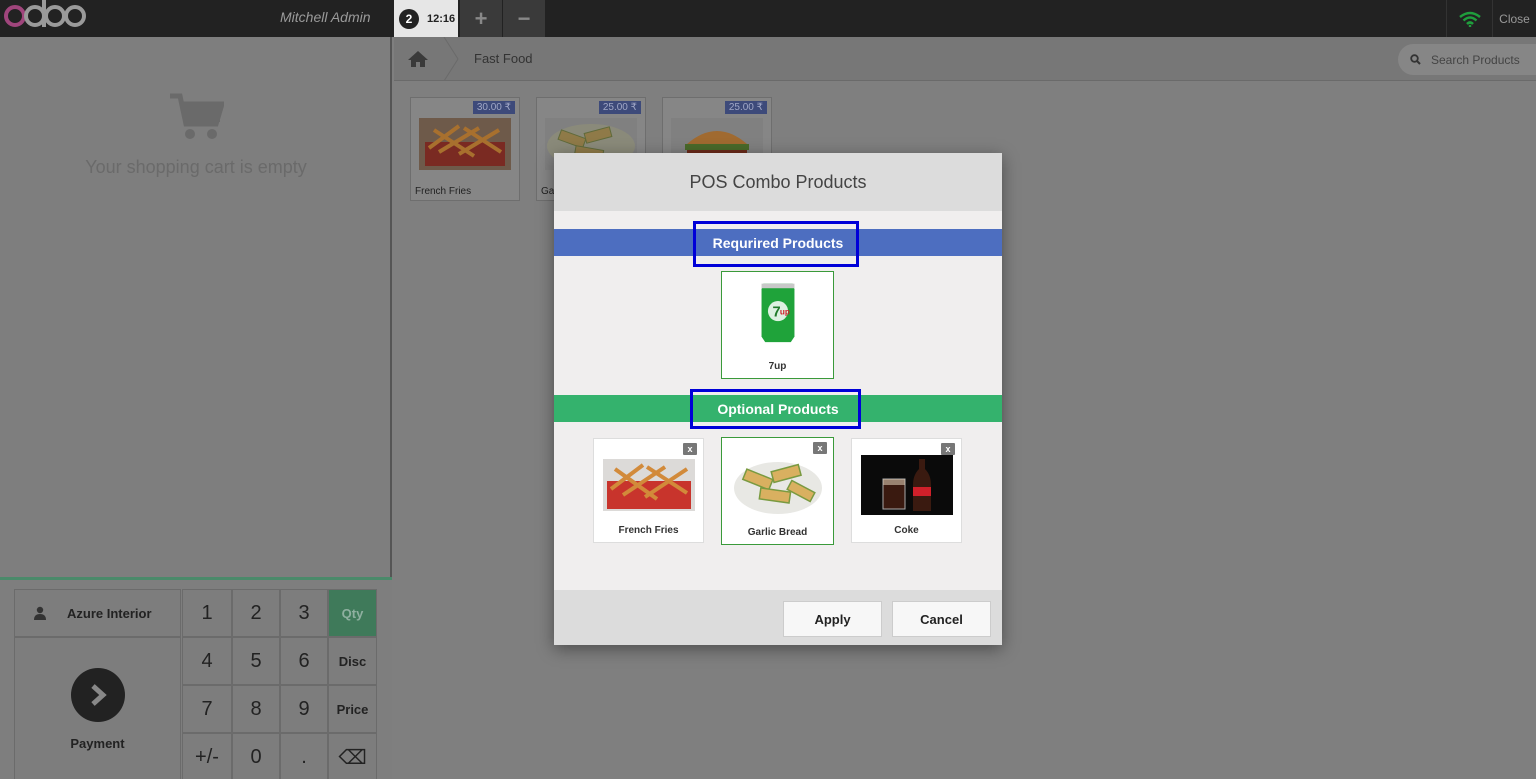 The image size is (1536, 779). I want to click on username: Mitchell Admin, so click(325, 17).